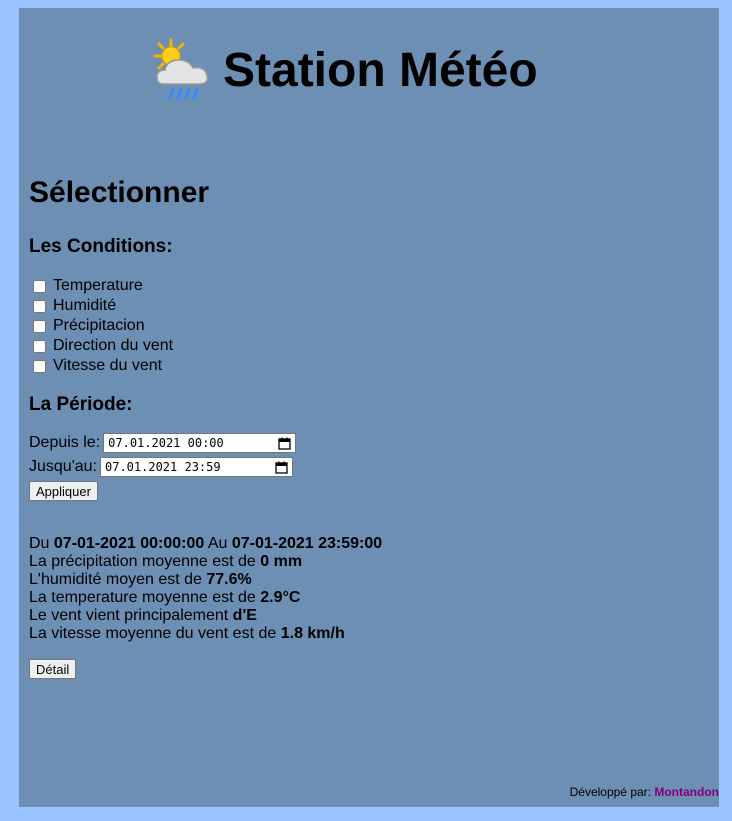  What do you see at coordinates (380, 70) in the screenshot?
I see `page-title: Station Météo` at bounding box center [380, 70].